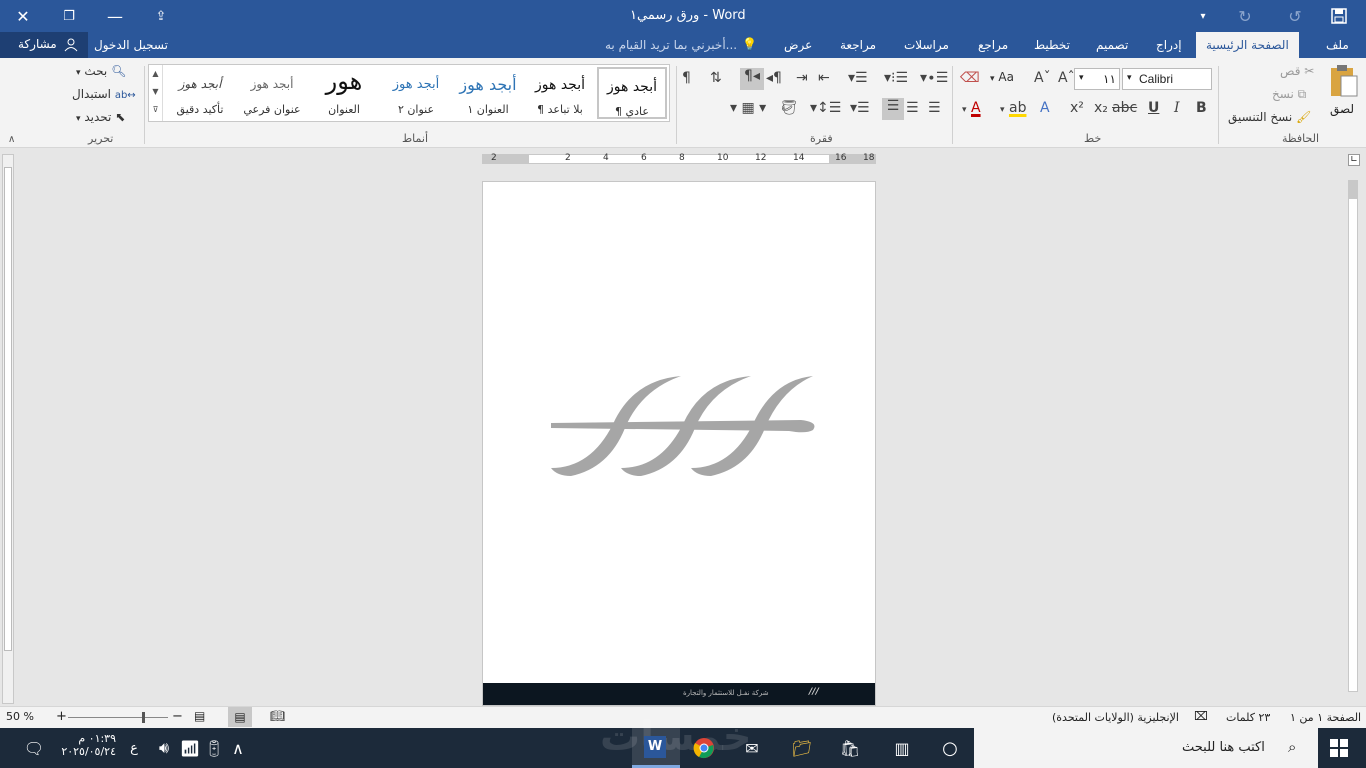 Image resolution: width=1366 pixels, height=768 pixels. What do you see at coordinates (23, 16) in the screenshot?
I see `close-icon: ✕` at bounding box center [23, 16].